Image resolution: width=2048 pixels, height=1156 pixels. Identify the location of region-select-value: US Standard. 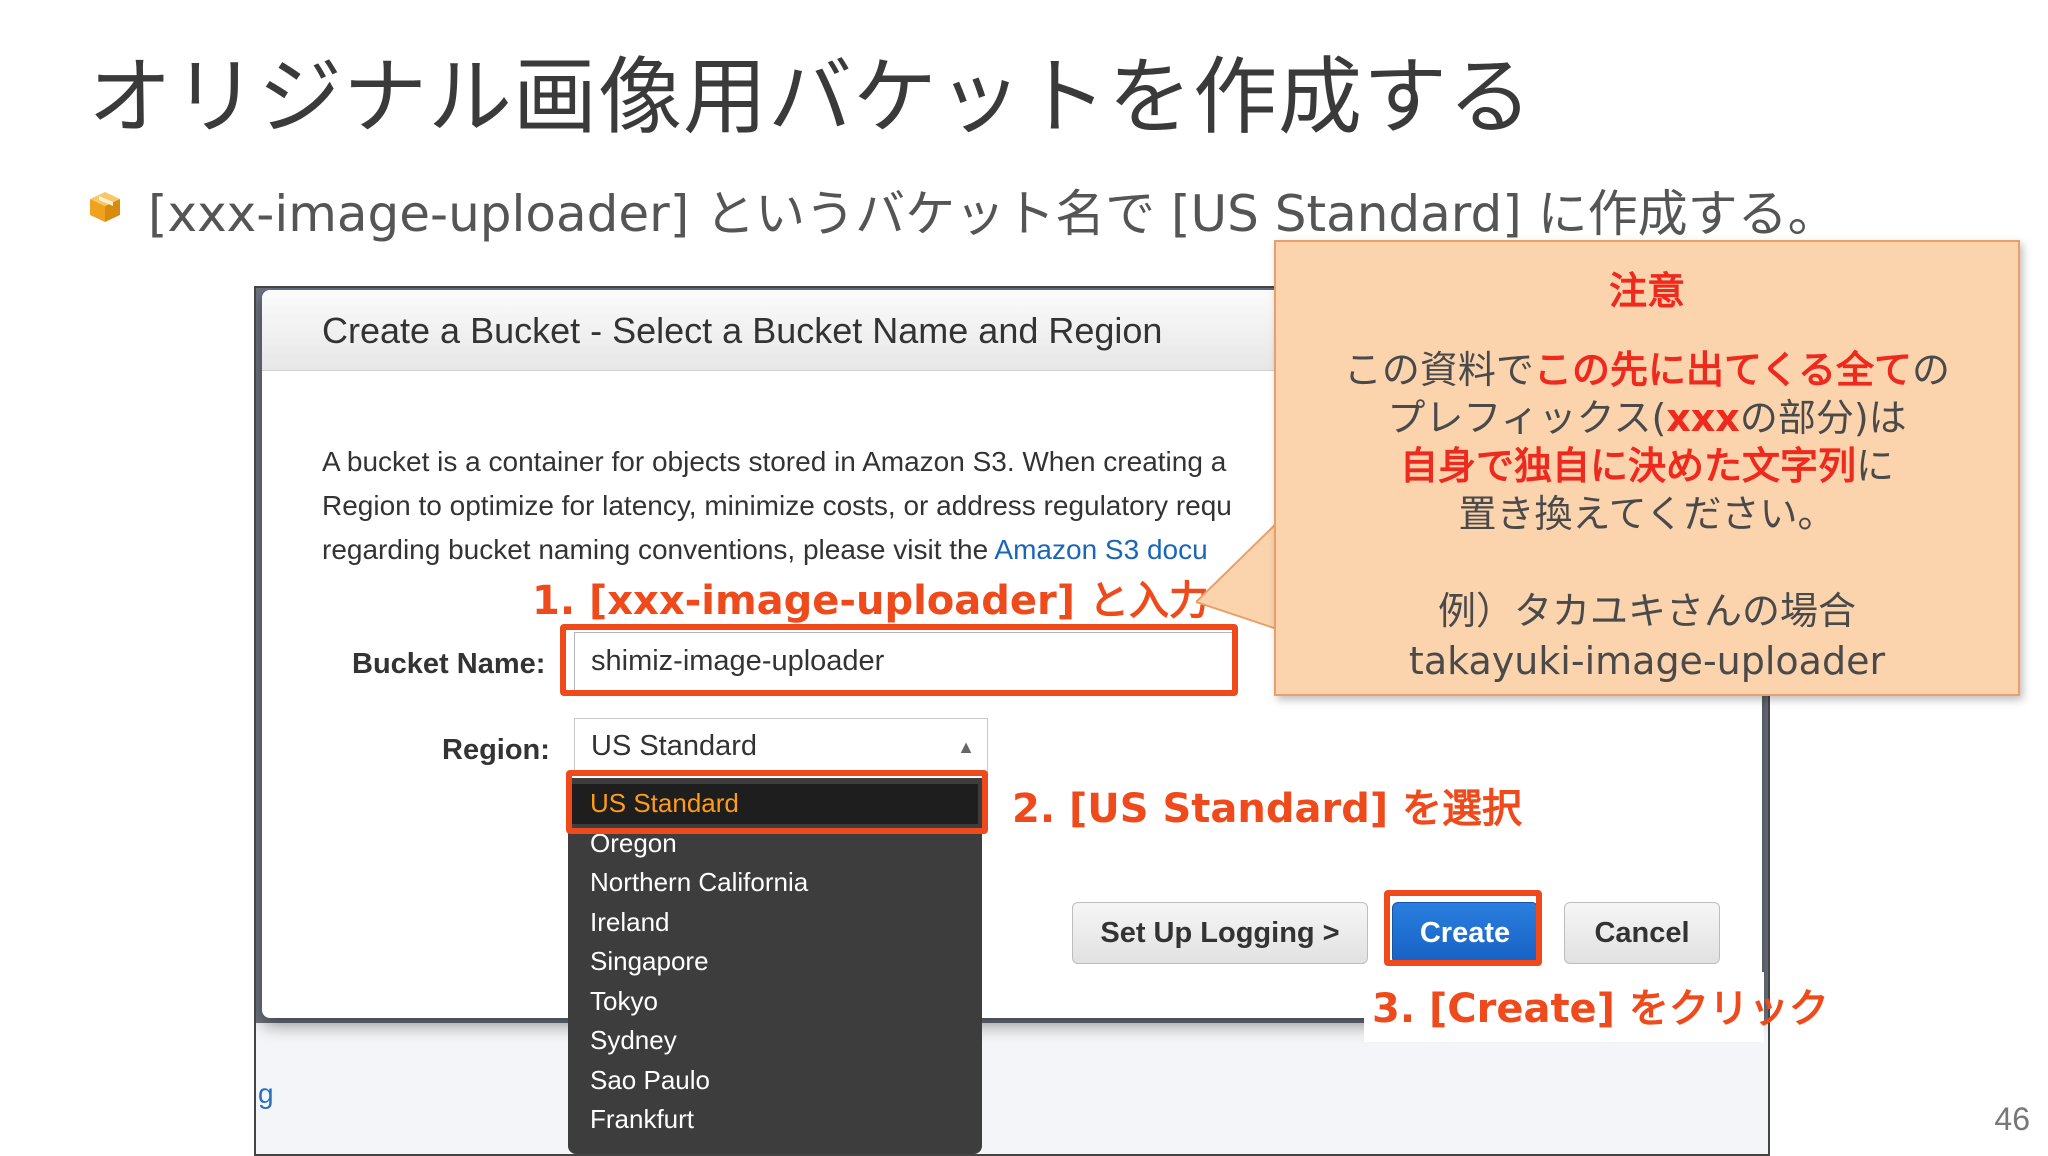
(674, 746).